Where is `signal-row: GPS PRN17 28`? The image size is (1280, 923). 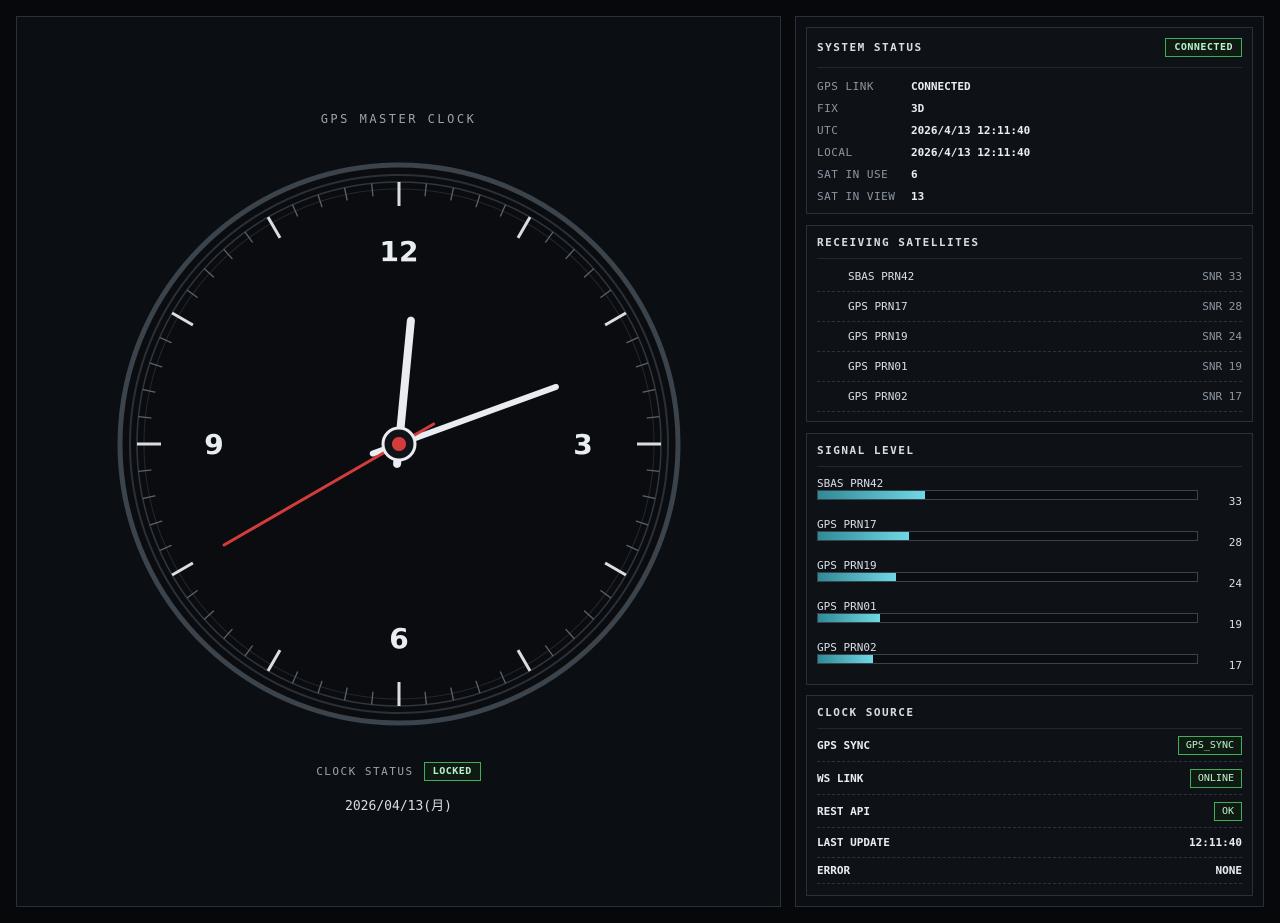
signal-row: GPS PRN17 28 is located at coordinates (1029, 528).